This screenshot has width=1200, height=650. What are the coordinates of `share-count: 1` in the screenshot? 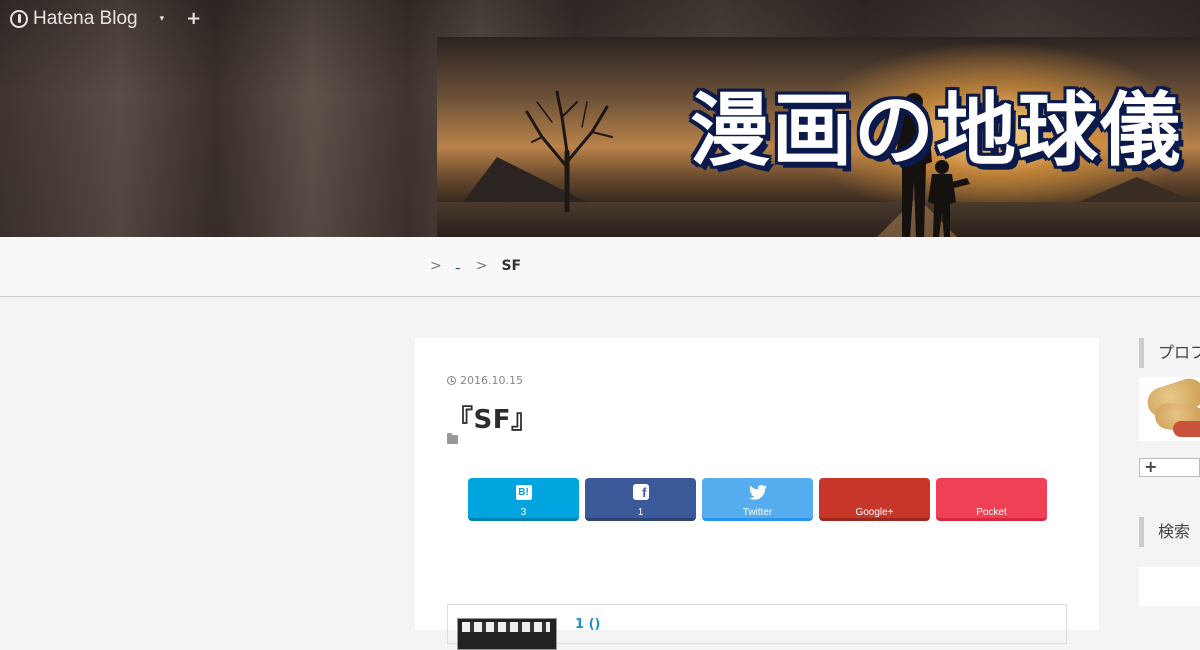 It's located at (640, 512).